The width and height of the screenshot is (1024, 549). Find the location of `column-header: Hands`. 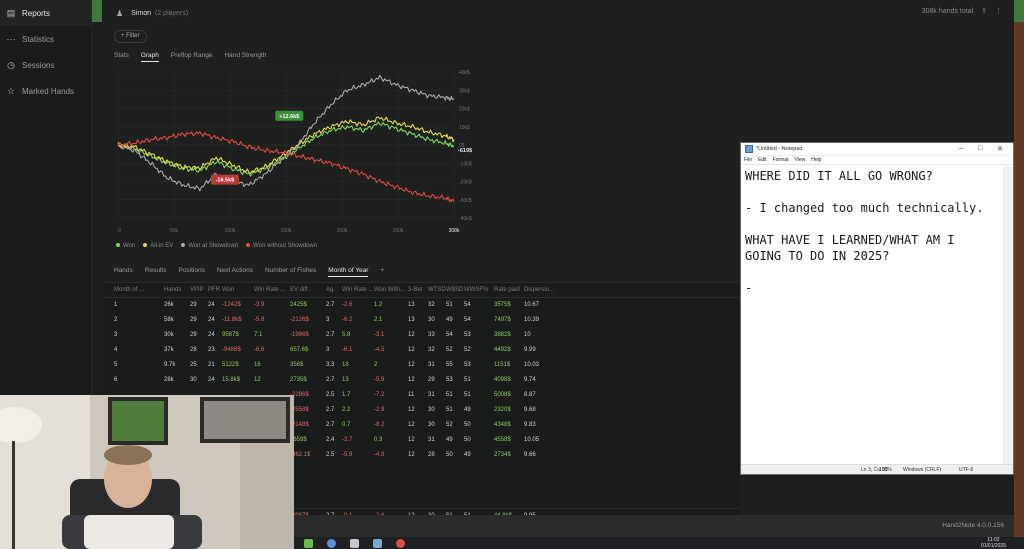

column-header: Hands is located at coordinates (172, 290).